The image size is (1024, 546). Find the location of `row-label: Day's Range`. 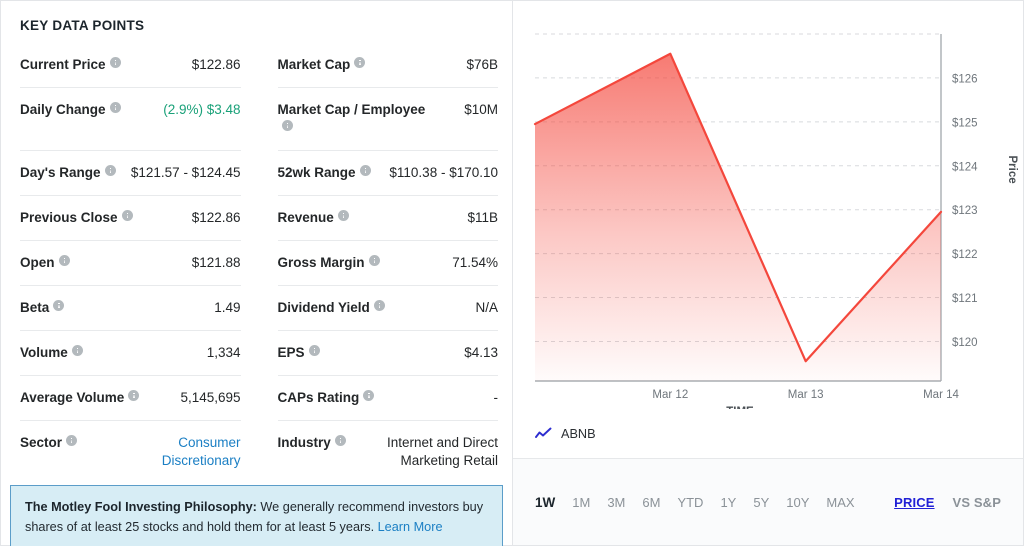

row-label: Day's Range is located at coordinates (60, 172).